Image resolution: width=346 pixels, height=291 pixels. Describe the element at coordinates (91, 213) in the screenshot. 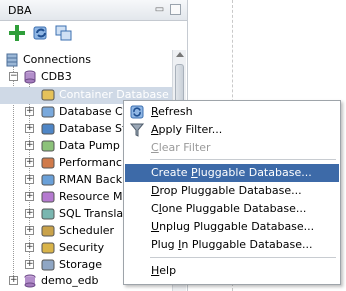

I see `tree-node-label: SQL Transla` at that location.